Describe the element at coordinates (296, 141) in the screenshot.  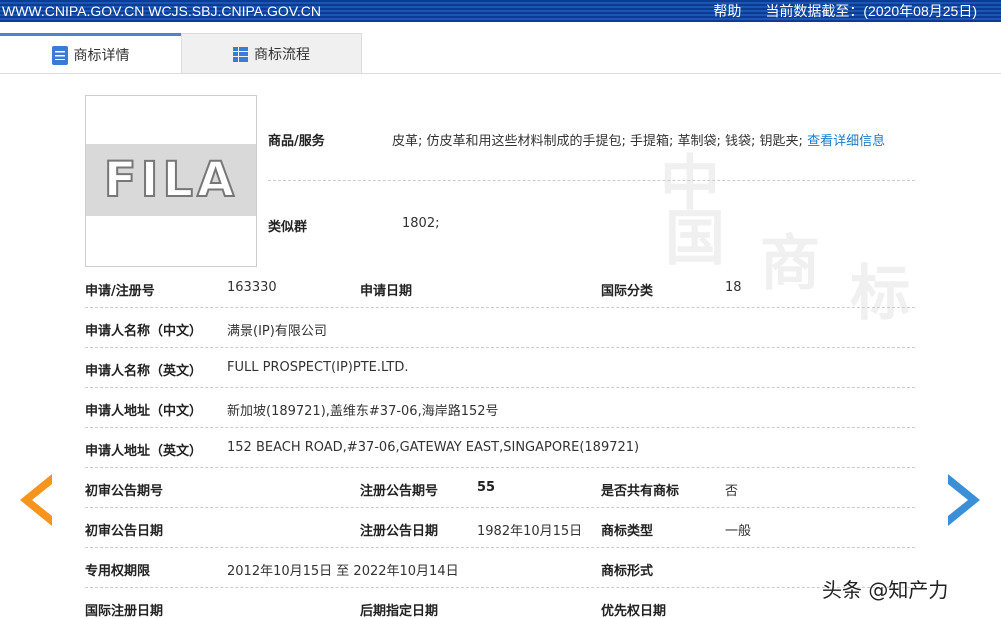
I see `goods-label: 商品/服务` at that location.